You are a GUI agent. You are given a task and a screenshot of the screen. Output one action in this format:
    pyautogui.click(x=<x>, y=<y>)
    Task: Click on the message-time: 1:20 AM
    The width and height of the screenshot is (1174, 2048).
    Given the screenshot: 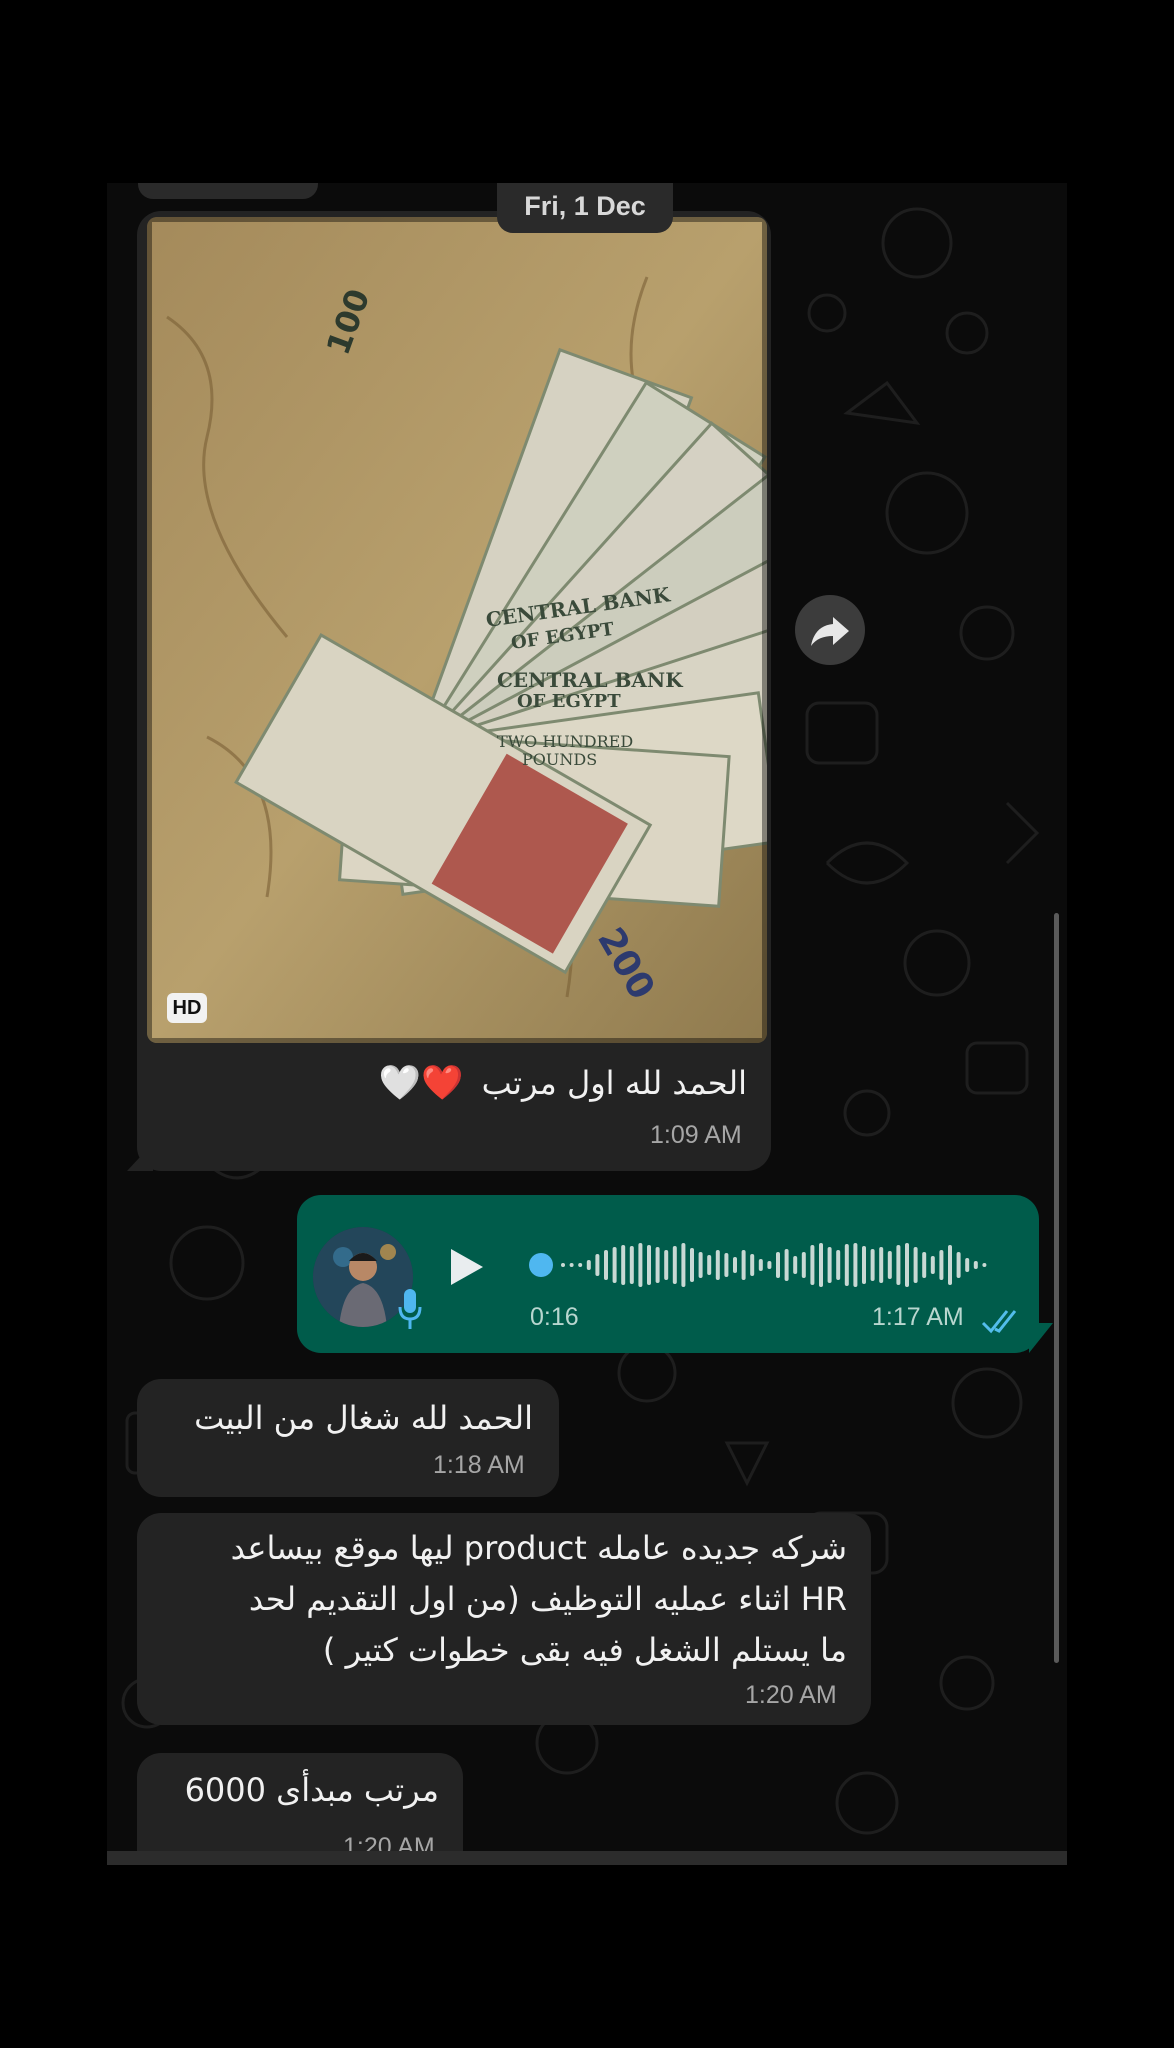 What is the action you would take?
    pyautogui.click(x=791, y=1695)
    